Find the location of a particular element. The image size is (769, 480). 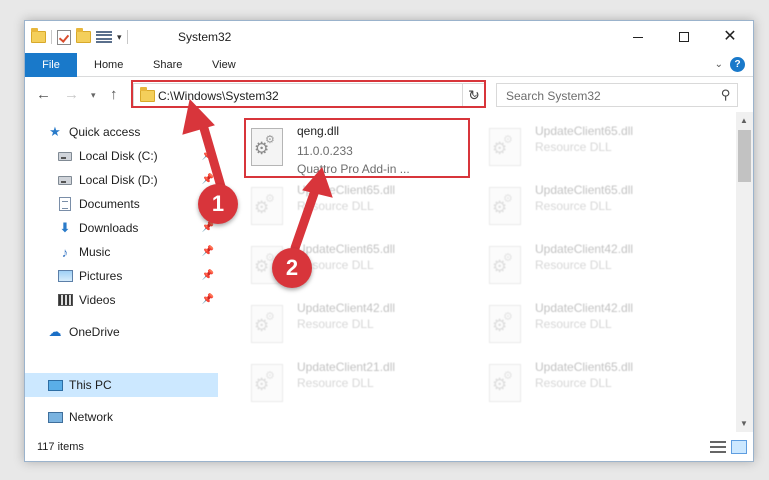

annotation-arrows is located at coordinates (257, 175).